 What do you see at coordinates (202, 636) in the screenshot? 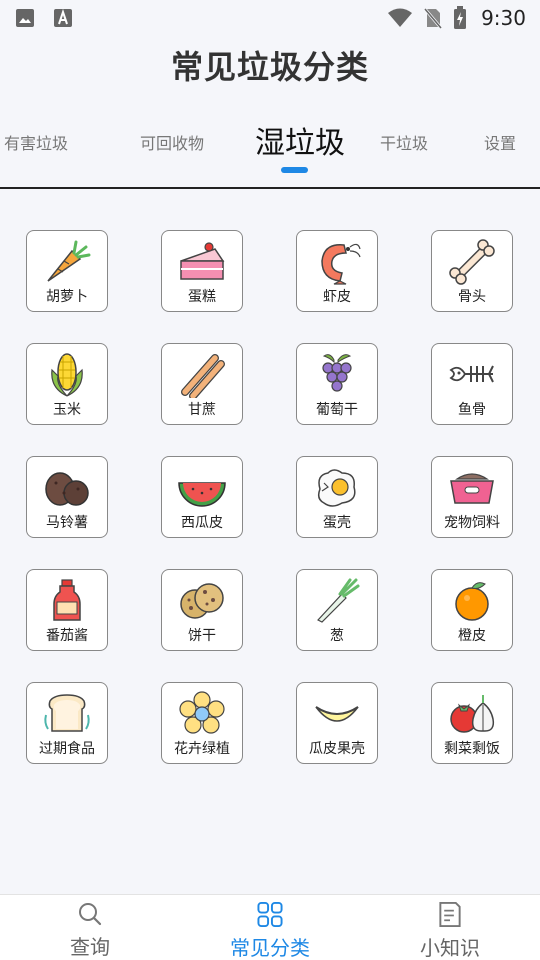
I see `item-label: 饼干` at bounding box center [202, 636].